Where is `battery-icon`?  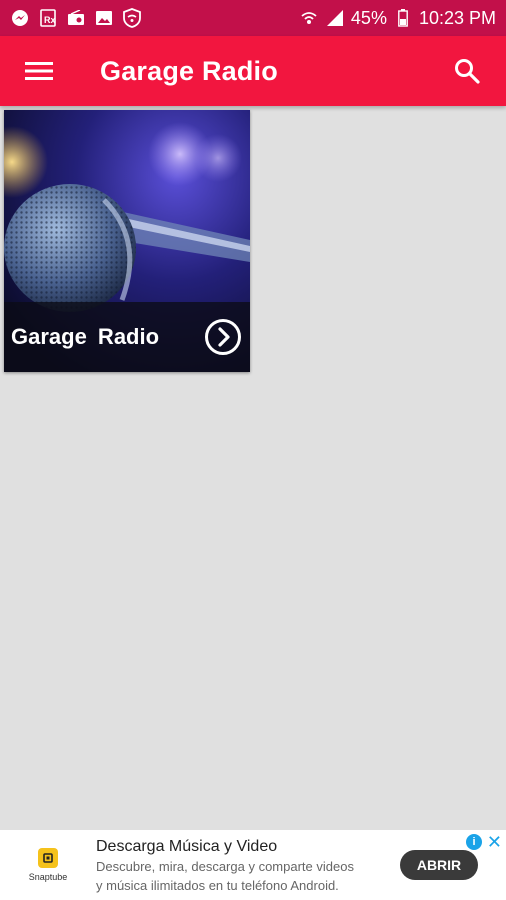 battery-icon is located at coordinates (403, 18).